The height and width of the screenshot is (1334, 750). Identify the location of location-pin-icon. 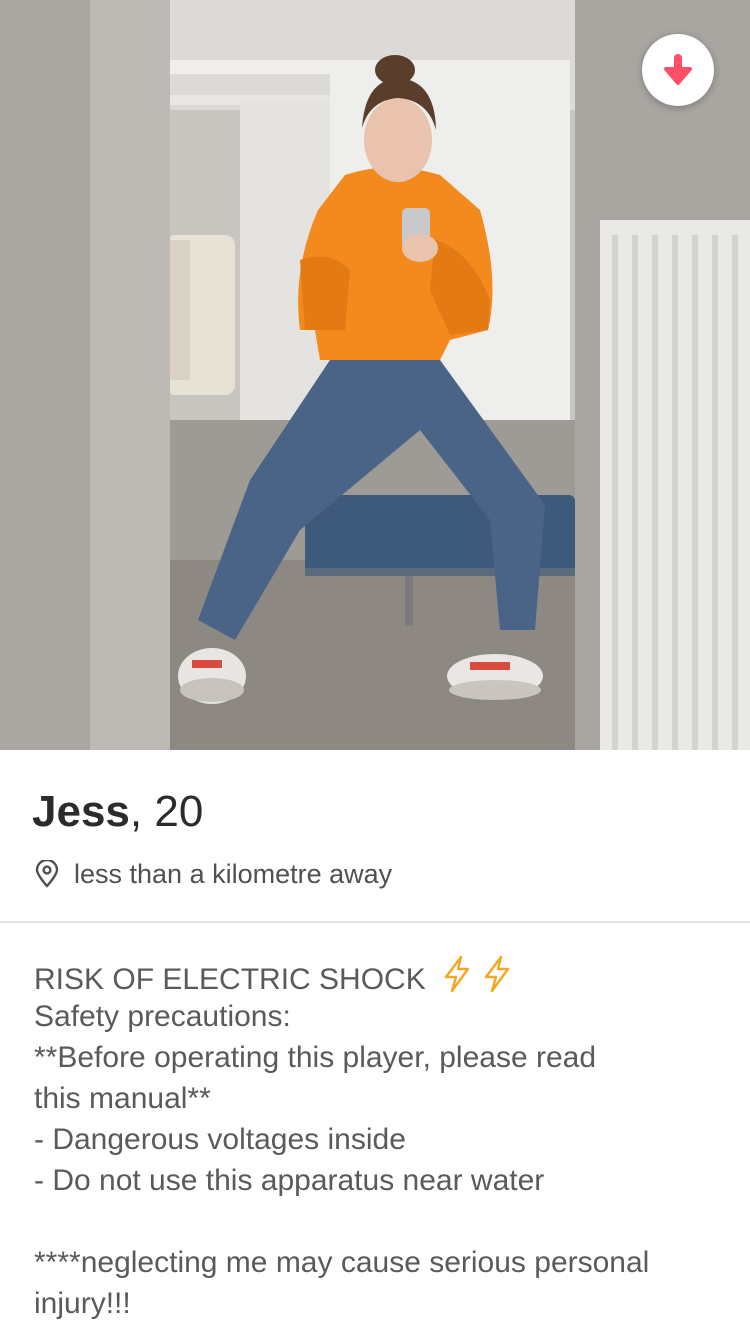
(47, 874).